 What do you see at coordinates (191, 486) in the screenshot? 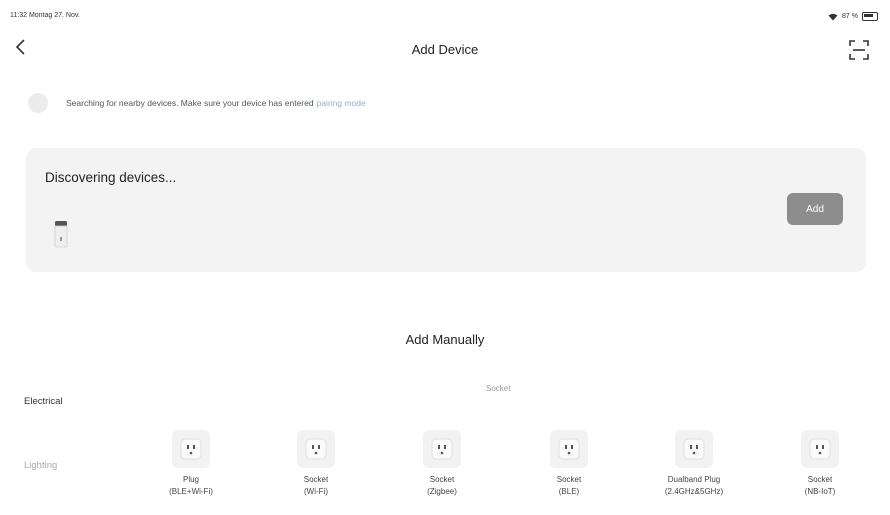
I see `device-name: Plug (BLE+Wi-Fi)` at bounding box center [191, 486].